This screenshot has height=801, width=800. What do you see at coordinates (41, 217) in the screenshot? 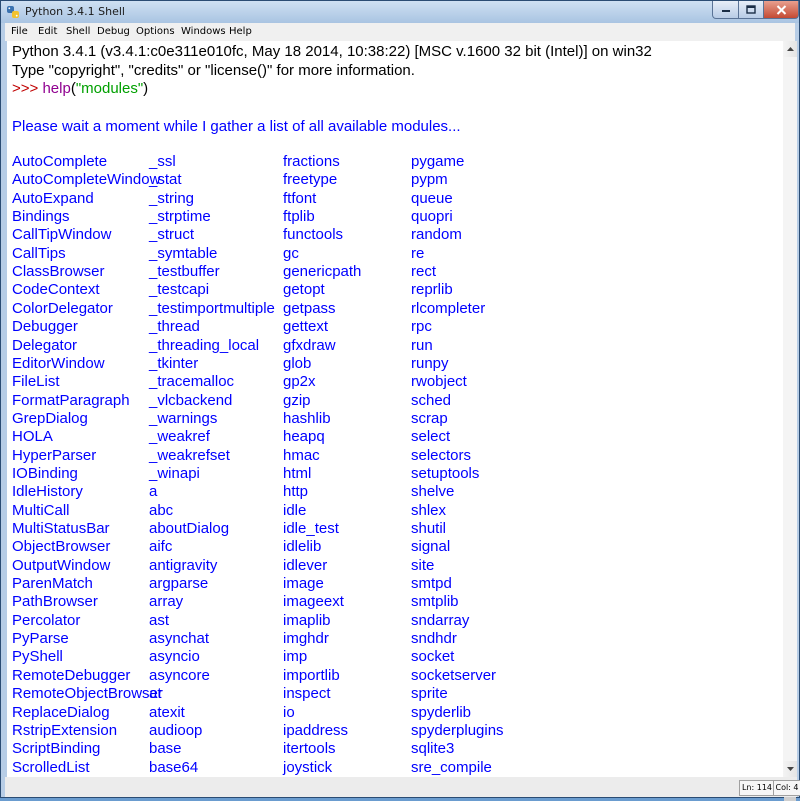
I see `module-name: Bindings` at bounding box center [41, 217].